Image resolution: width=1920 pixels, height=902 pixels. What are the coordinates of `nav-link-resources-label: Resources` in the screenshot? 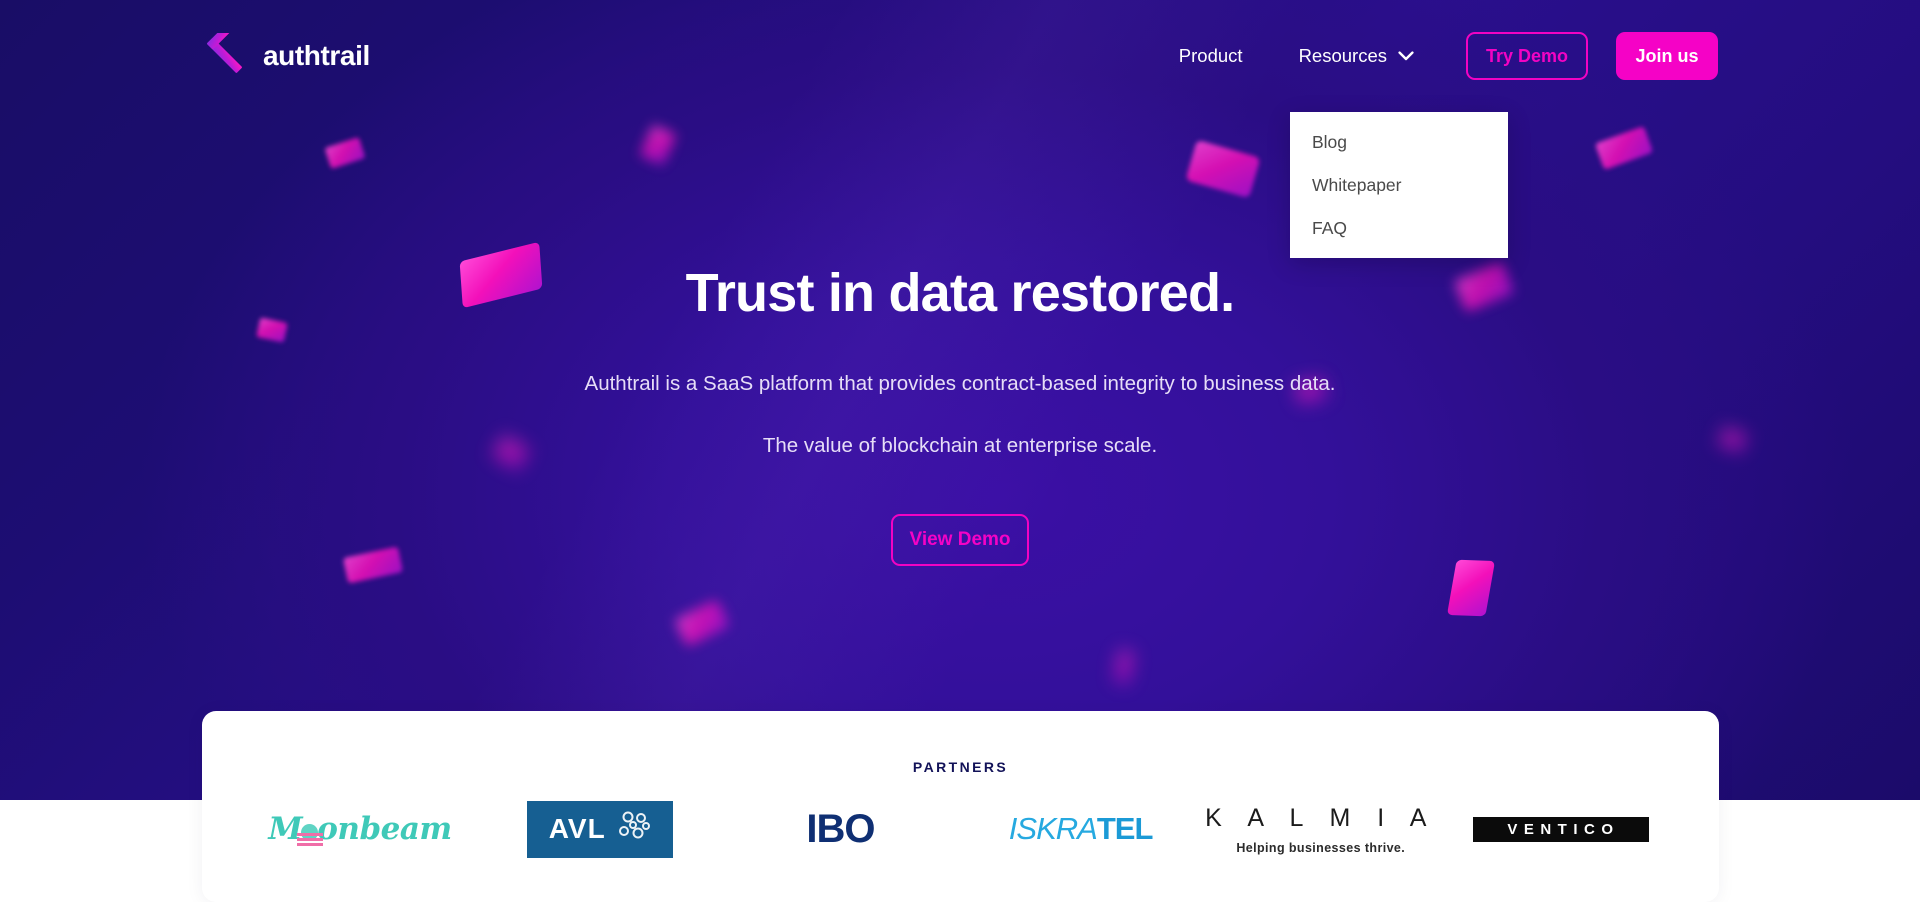 It's located at (1342, 55).